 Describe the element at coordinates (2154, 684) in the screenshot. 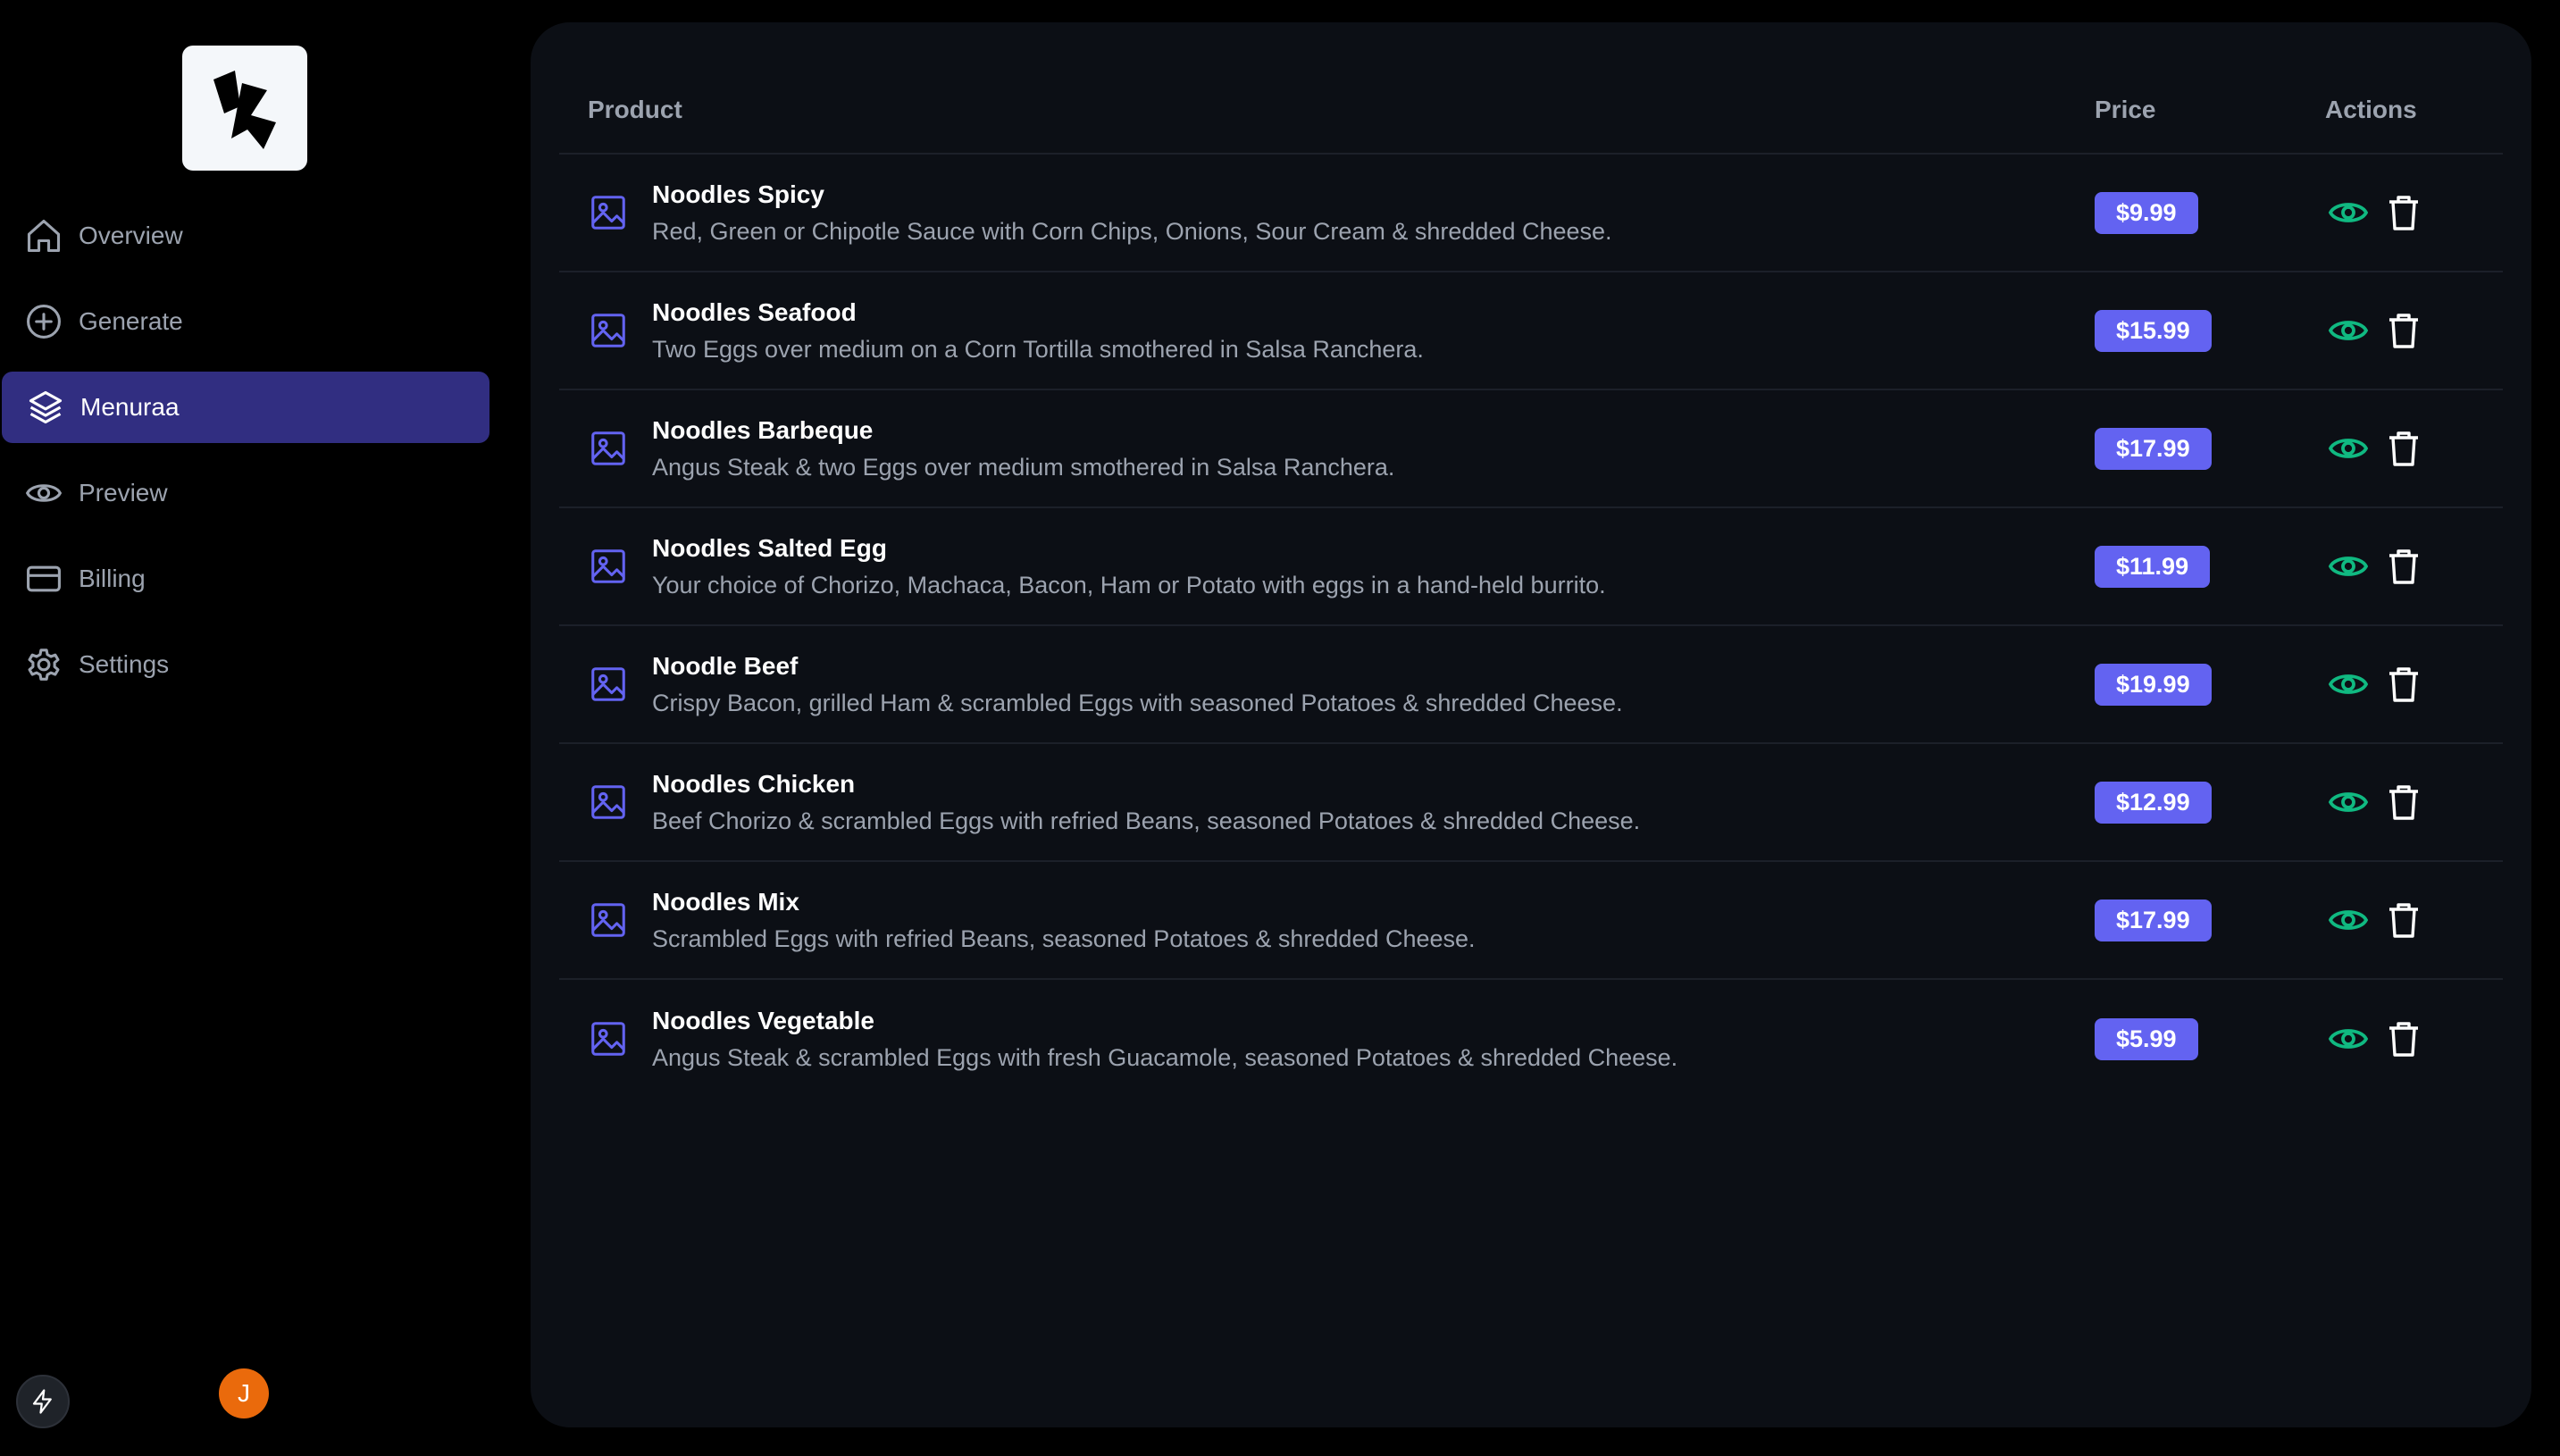

I see `price-badge: $19.99` at that location.